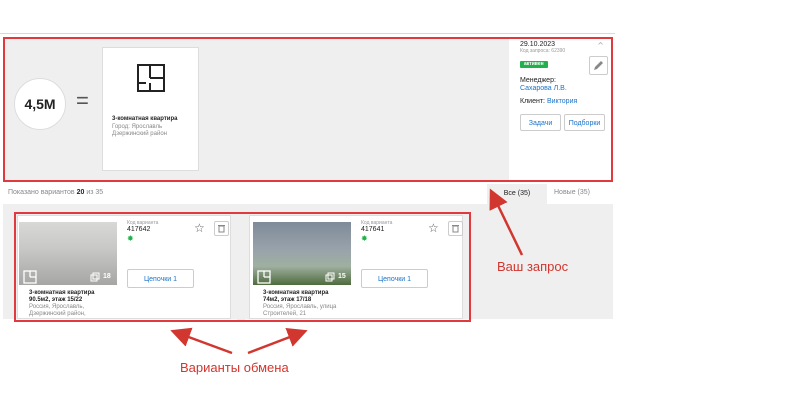 The height and width of the screenshot is (404, 785). What do you see at coordinates (56, 192) in the screenshot?
I see `variants-count: Показано вариантов 20 из 35` at bounding box center [56, 192].